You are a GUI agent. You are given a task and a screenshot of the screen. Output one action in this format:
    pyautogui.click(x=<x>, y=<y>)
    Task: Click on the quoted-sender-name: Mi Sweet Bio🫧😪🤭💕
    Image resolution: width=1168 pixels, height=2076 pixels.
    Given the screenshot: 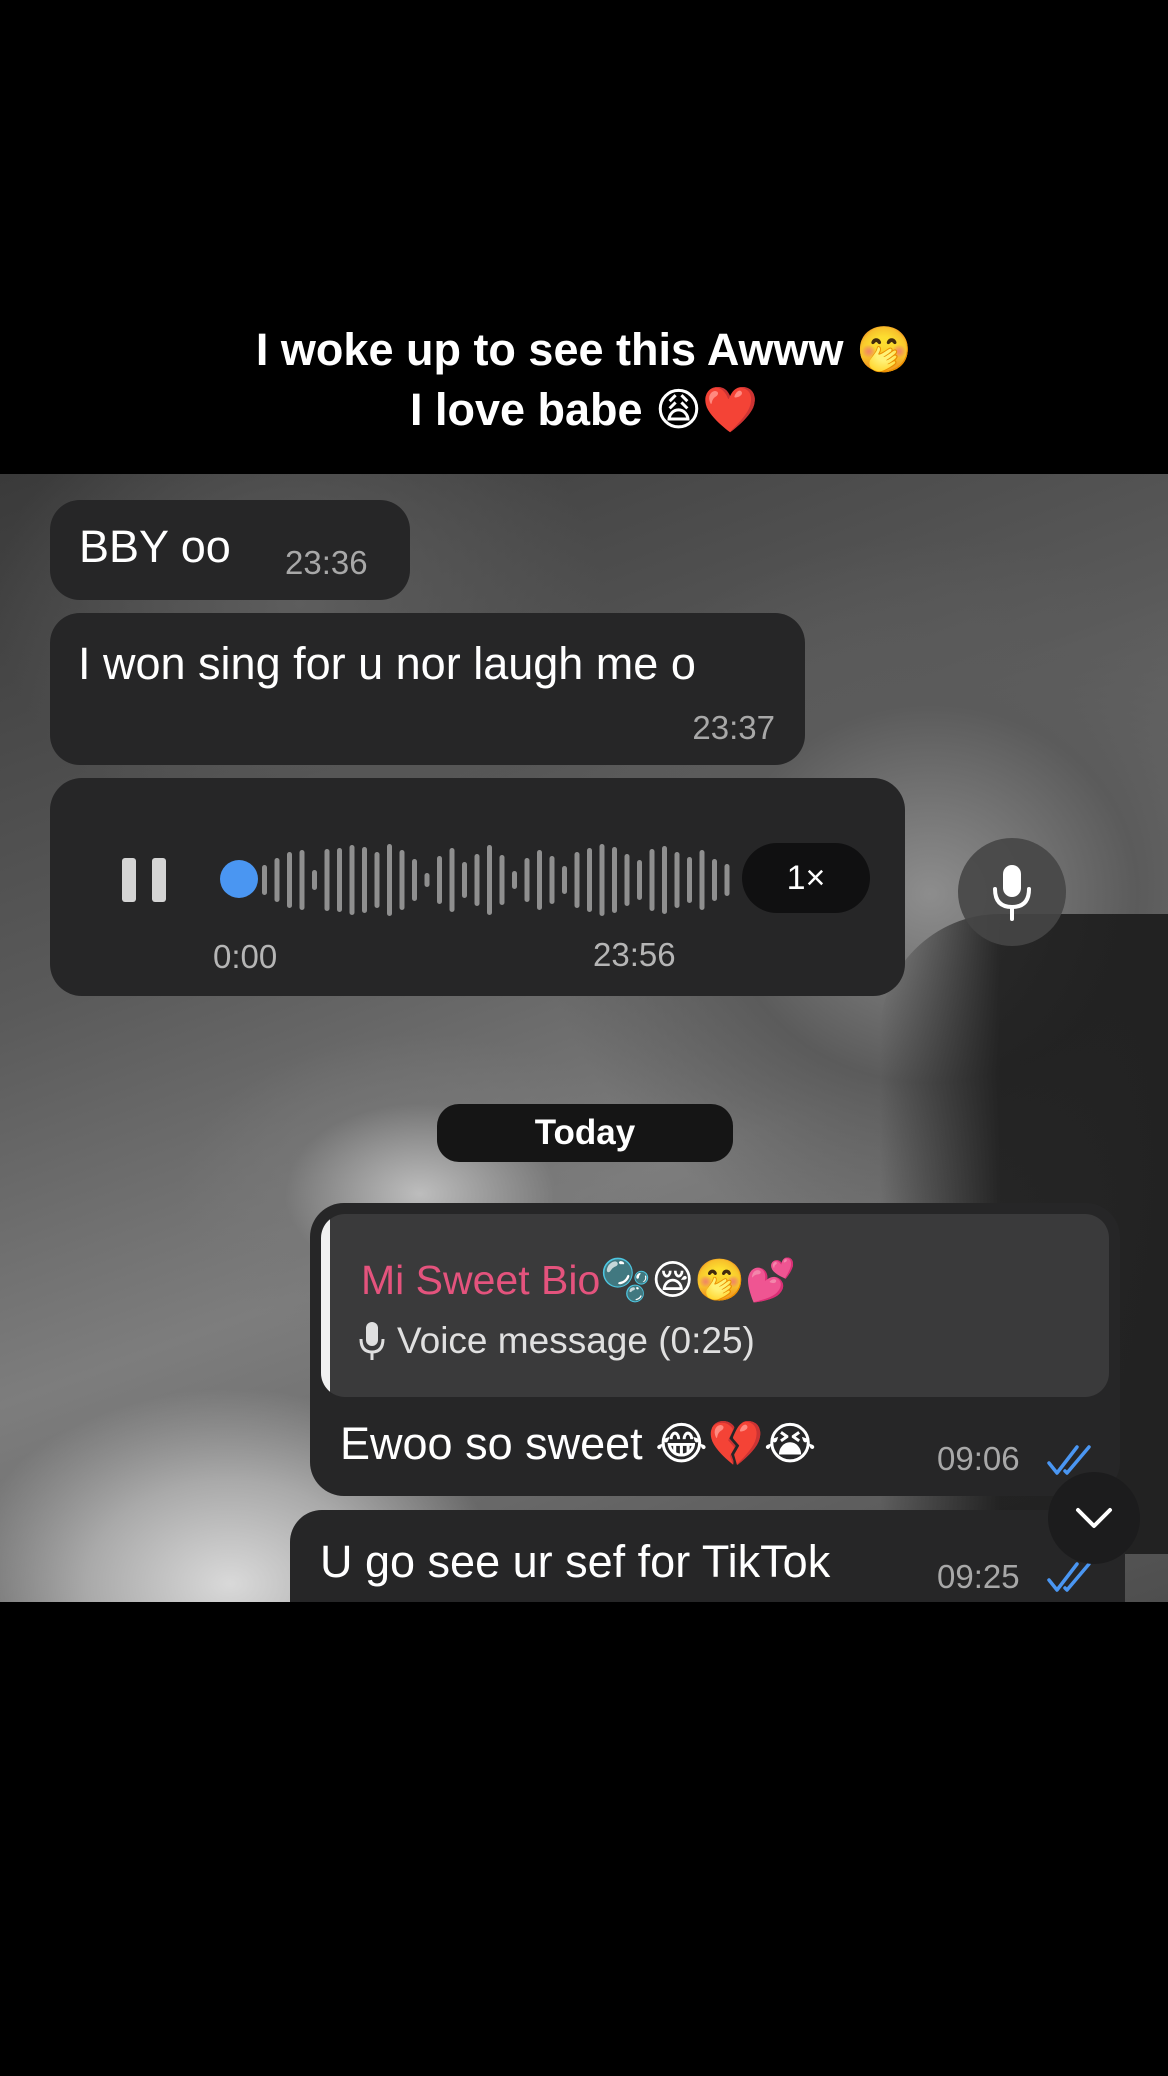 What is the action you would take?
    pyautogui.click(x=579, y=1280)
    